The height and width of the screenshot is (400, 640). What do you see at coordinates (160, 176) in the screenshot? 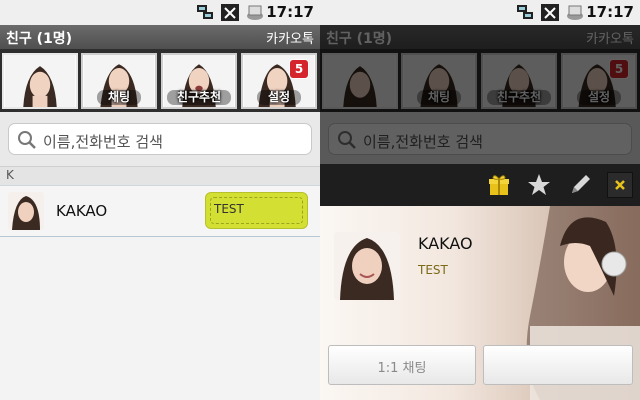
I see `section-header: K` at bounding box center [160, 176].